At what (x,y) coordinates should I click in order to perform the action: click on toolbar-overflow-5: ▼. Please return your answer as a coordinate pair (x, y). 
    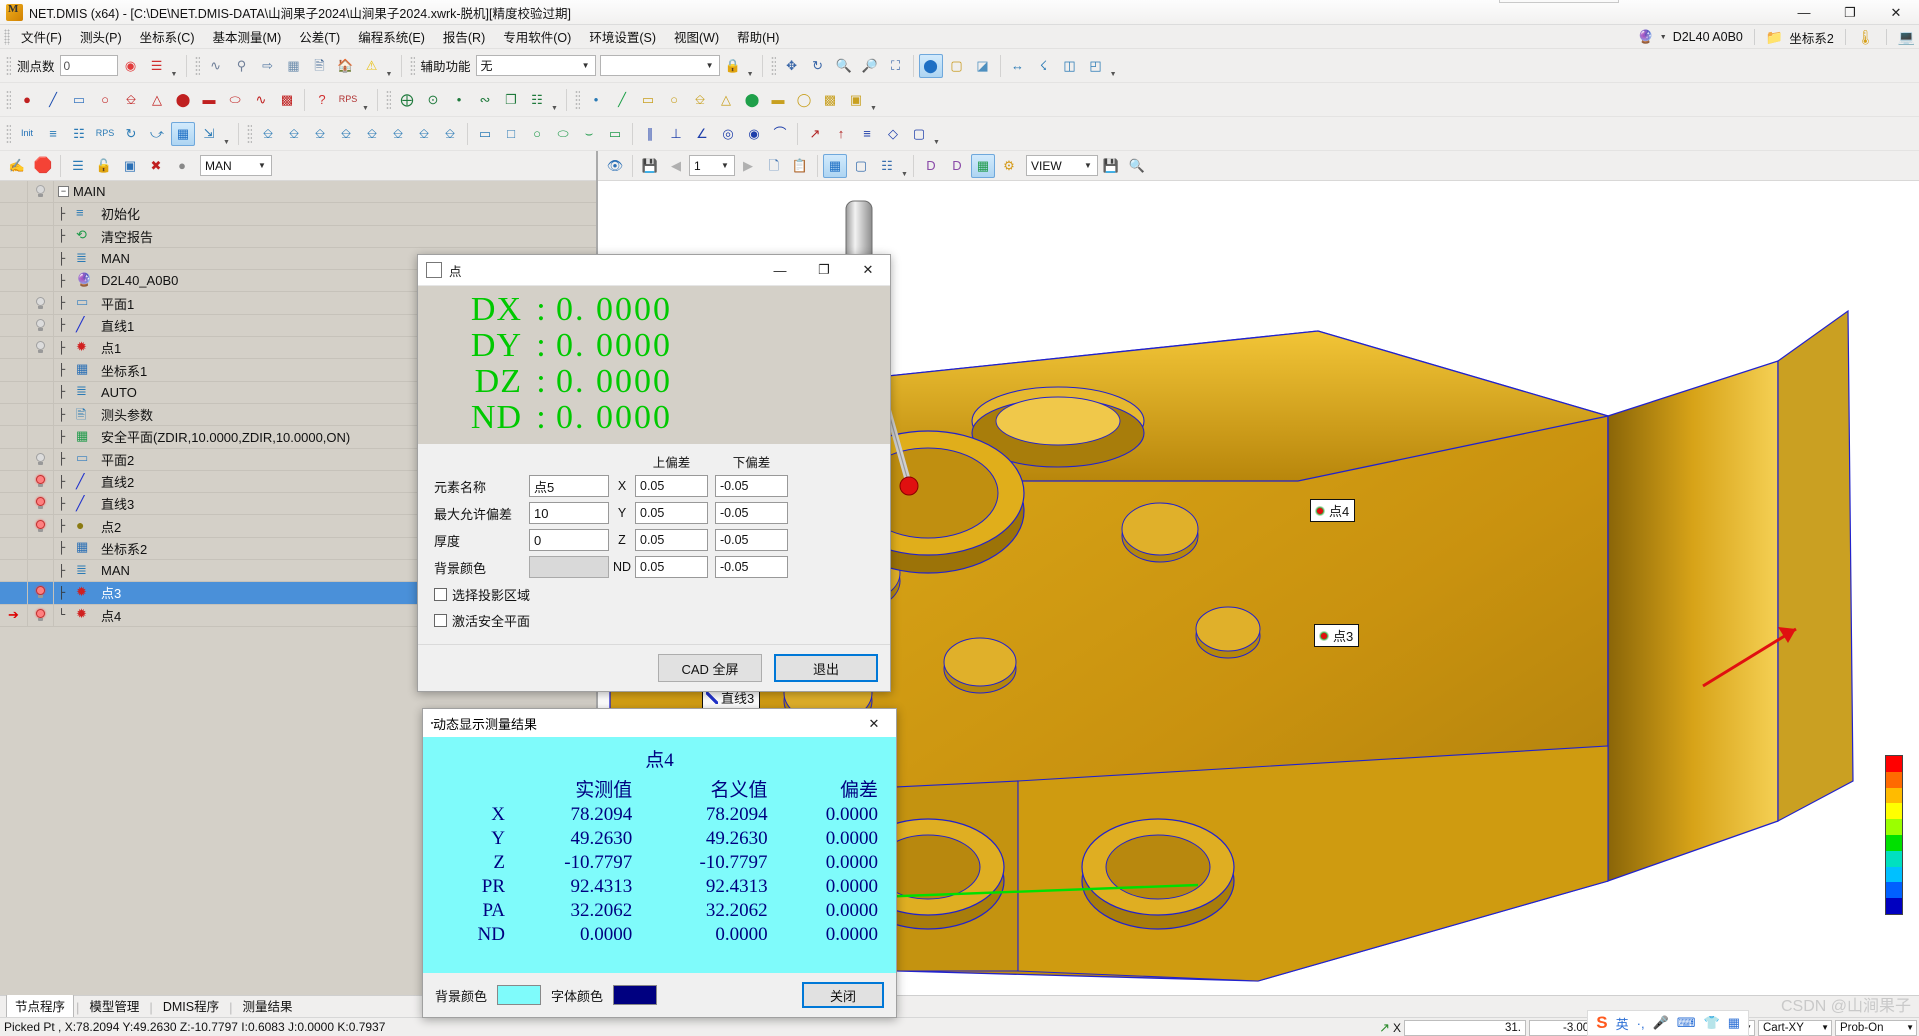
    Looking at the image, I should click on (365, 100).